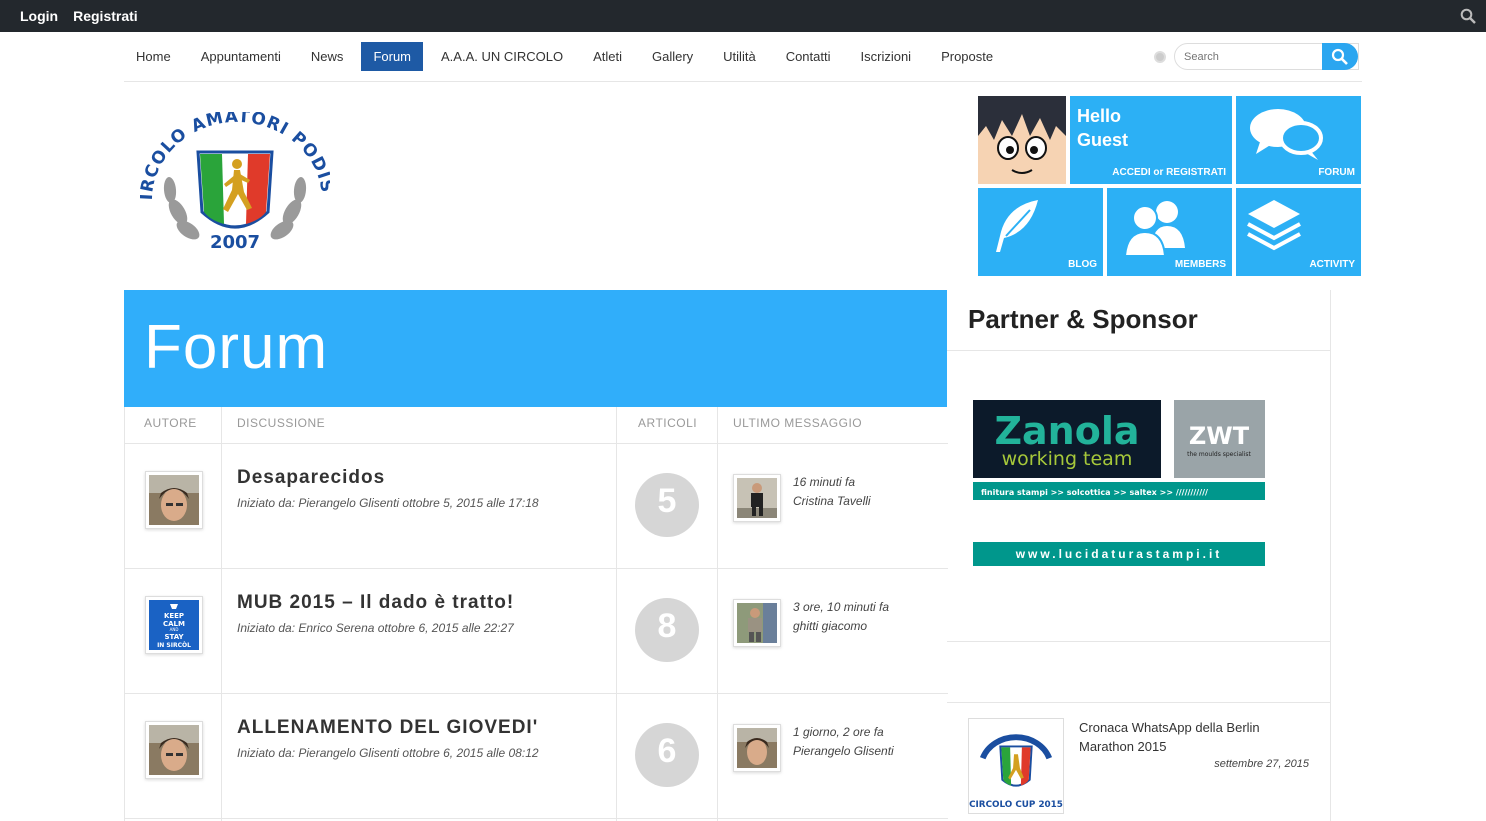 The image size is (1486, 821). Describe the element at coordinates (1016, 766) in the screenshot. I see `post-thumbnail: CIRCOLO CUP 2015` at that location.